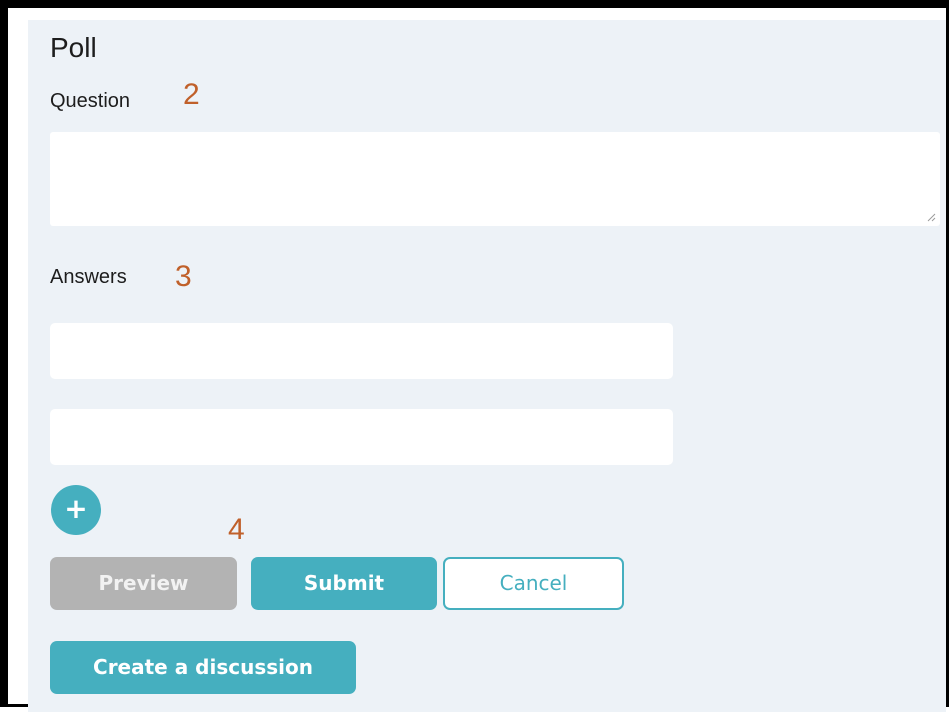 The height and width of the screenshot is (712, 949). I want to click on plus-icon: +, so click(76, 508).